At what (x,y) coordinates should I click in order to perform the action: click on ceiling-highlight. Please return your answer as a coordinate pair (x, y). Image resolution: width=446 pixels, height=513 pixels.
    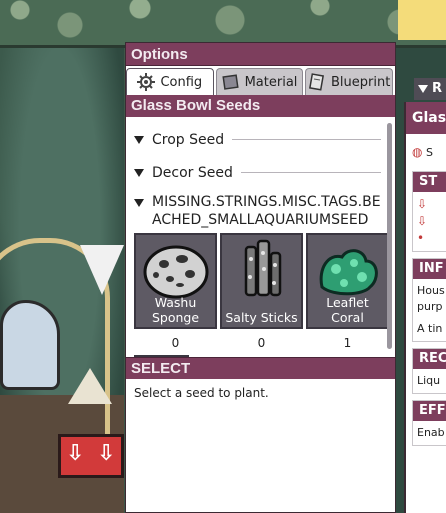
    Looking at the image, I should click on (422, 20).